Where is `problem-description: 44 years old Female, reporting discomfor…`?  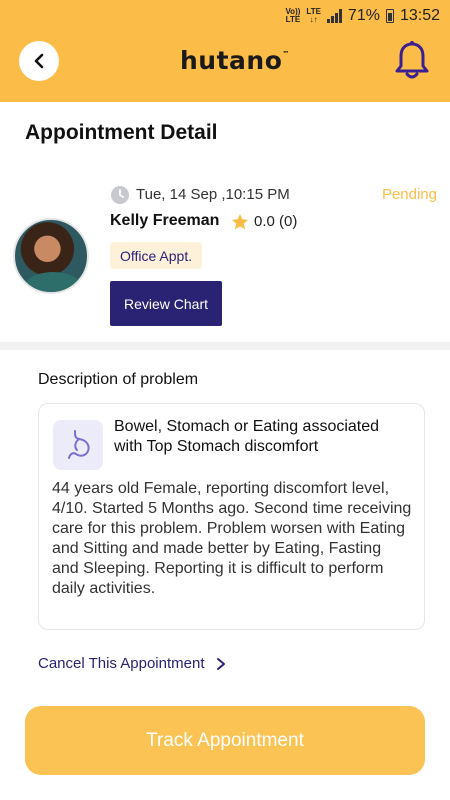 problem-description: 44 years old Female, reporting discomfor… is located at coordinates (232, 538).